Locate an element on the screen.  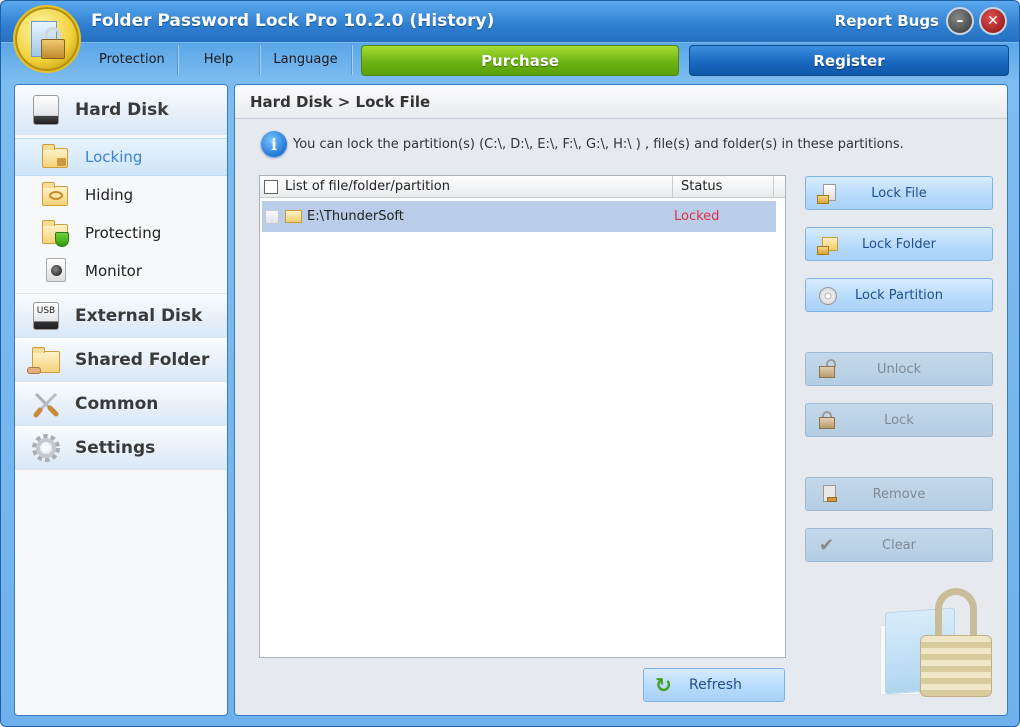
sidebar-category-hard-disk: Hard Disk is located at coordinates (121, 110).